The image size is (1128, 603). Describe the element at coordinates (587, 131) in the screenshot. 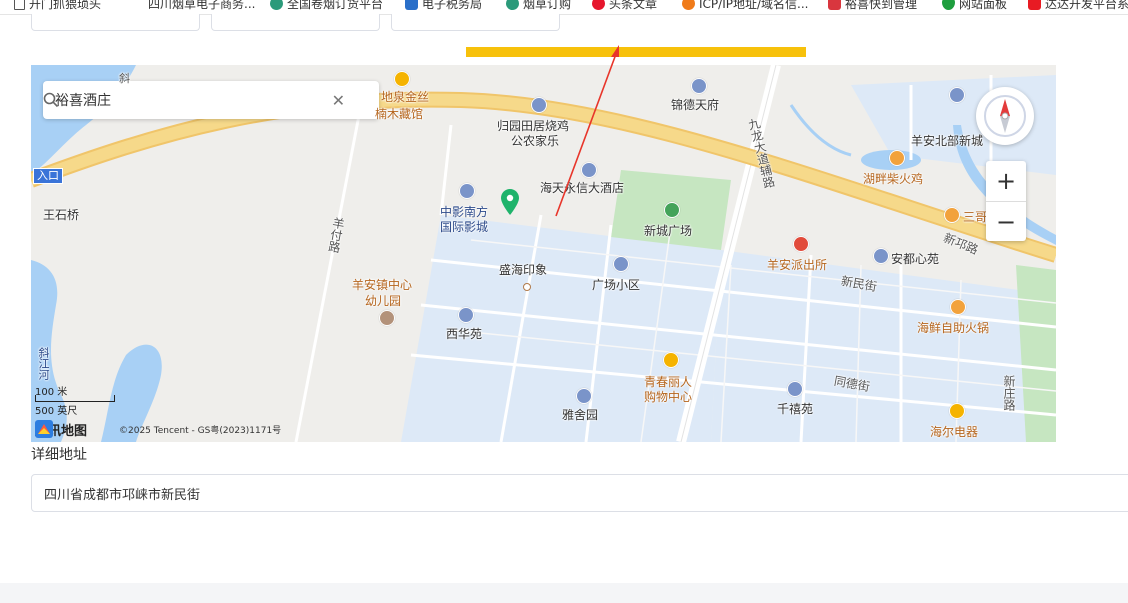

I see `annotation-arrow-icon` at that location.